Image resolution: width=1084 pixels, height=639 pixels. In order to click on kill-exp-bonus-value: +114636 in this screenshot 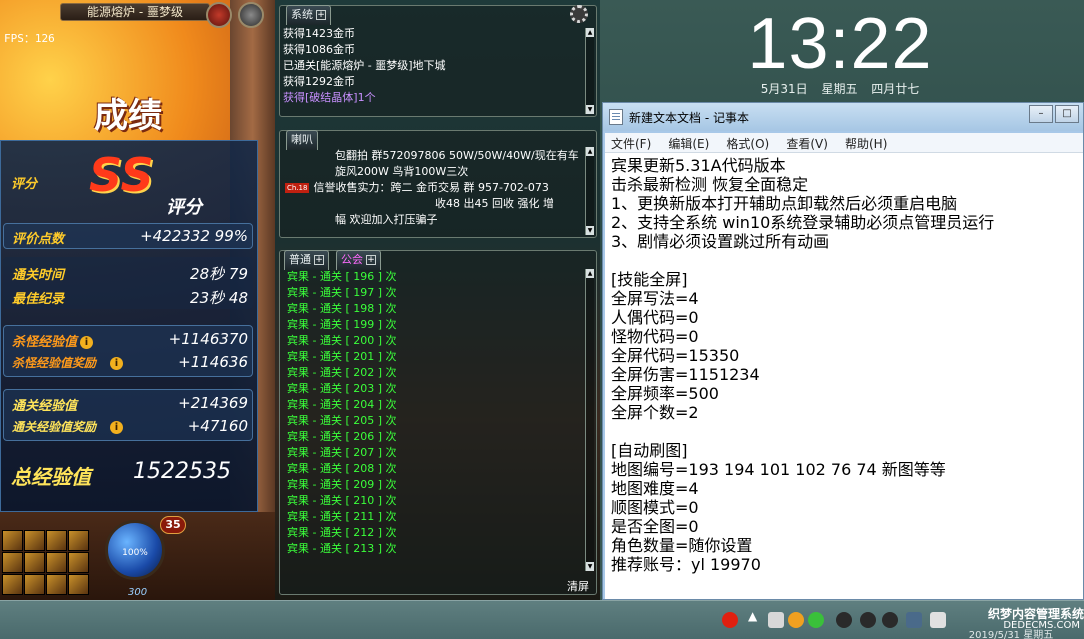, I will do `click(213, 362)`.